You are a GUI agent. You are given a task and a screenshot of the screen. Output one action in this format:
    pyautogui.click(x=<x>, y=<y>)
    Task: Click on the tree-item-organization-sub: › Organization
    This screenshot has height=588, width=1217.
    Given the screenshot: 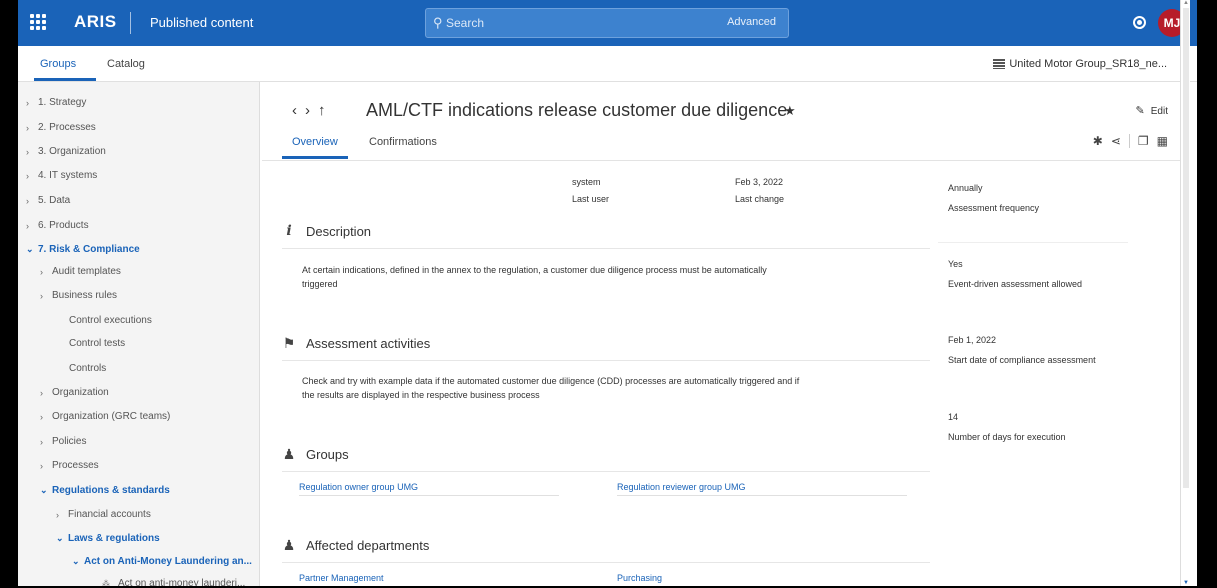 What is the action you would take?
    pyautogui.click(x=74, y=392)
    